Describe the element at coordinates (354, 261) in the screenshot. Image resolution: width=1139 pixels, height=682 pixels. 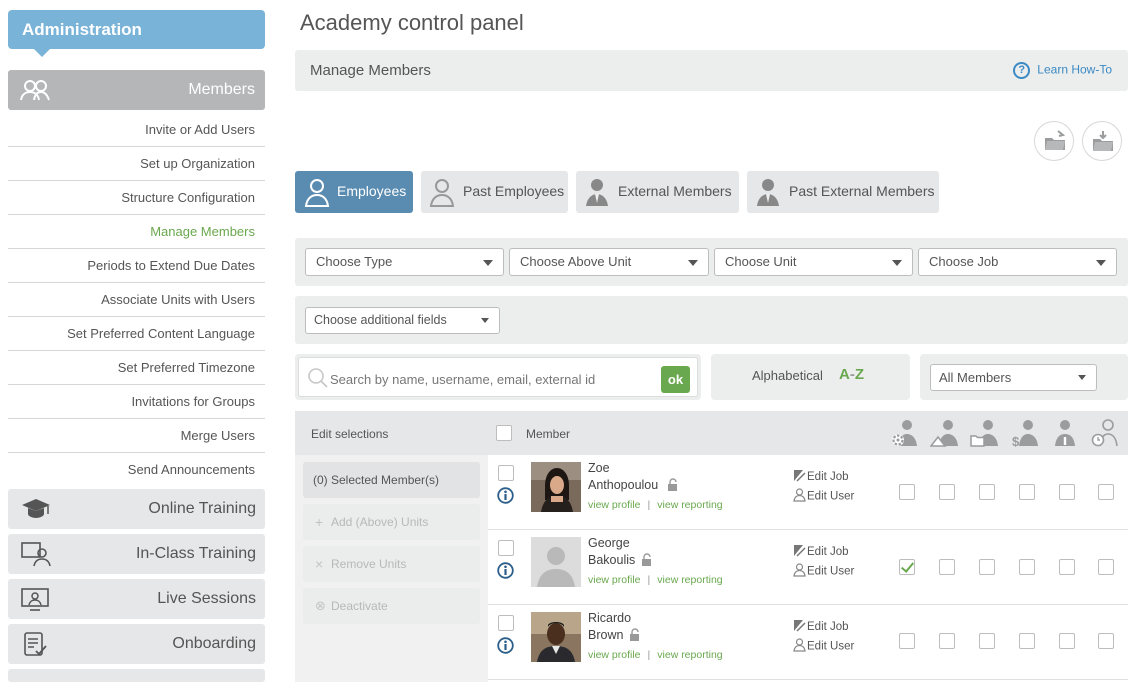
I see `type-select-value: Choose Type` at that location.